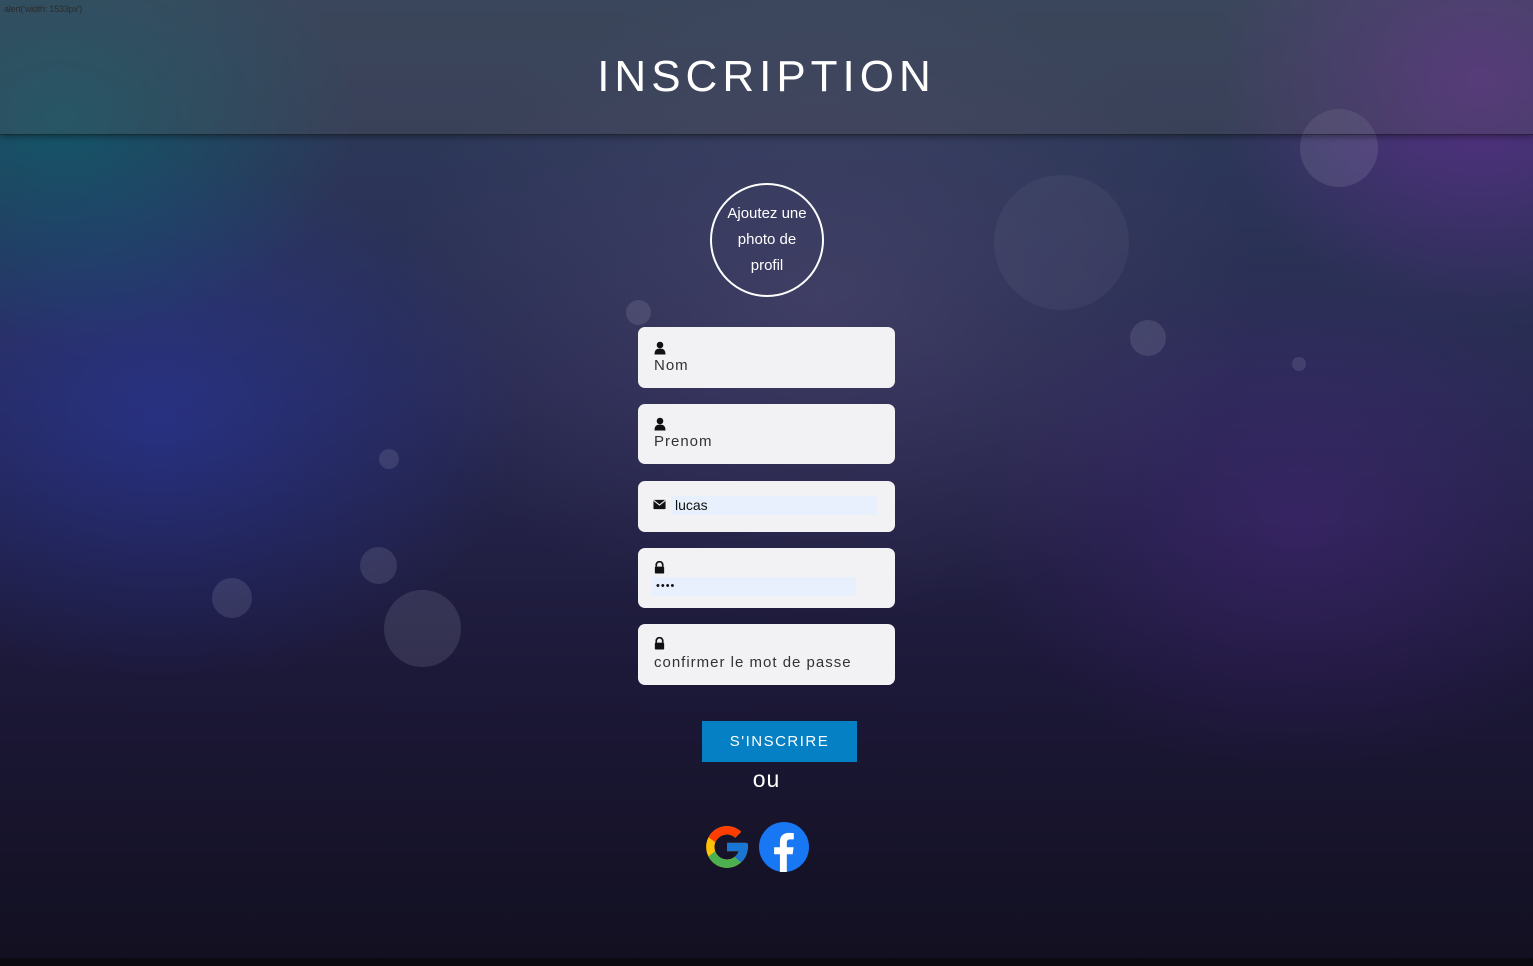 The image size is (1533, 966). Describe the element at coordinates (766, 76) in the screenshot. I see `page-title: INSCRIPTION` at that location.